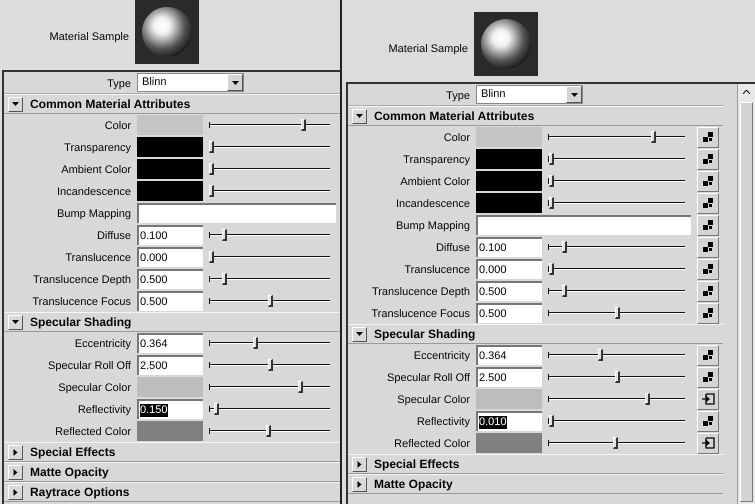  What do you see at coordinates (170, 343) in the screenshot?
I see `number-field: 0.364` at bounding box center [170, 343].